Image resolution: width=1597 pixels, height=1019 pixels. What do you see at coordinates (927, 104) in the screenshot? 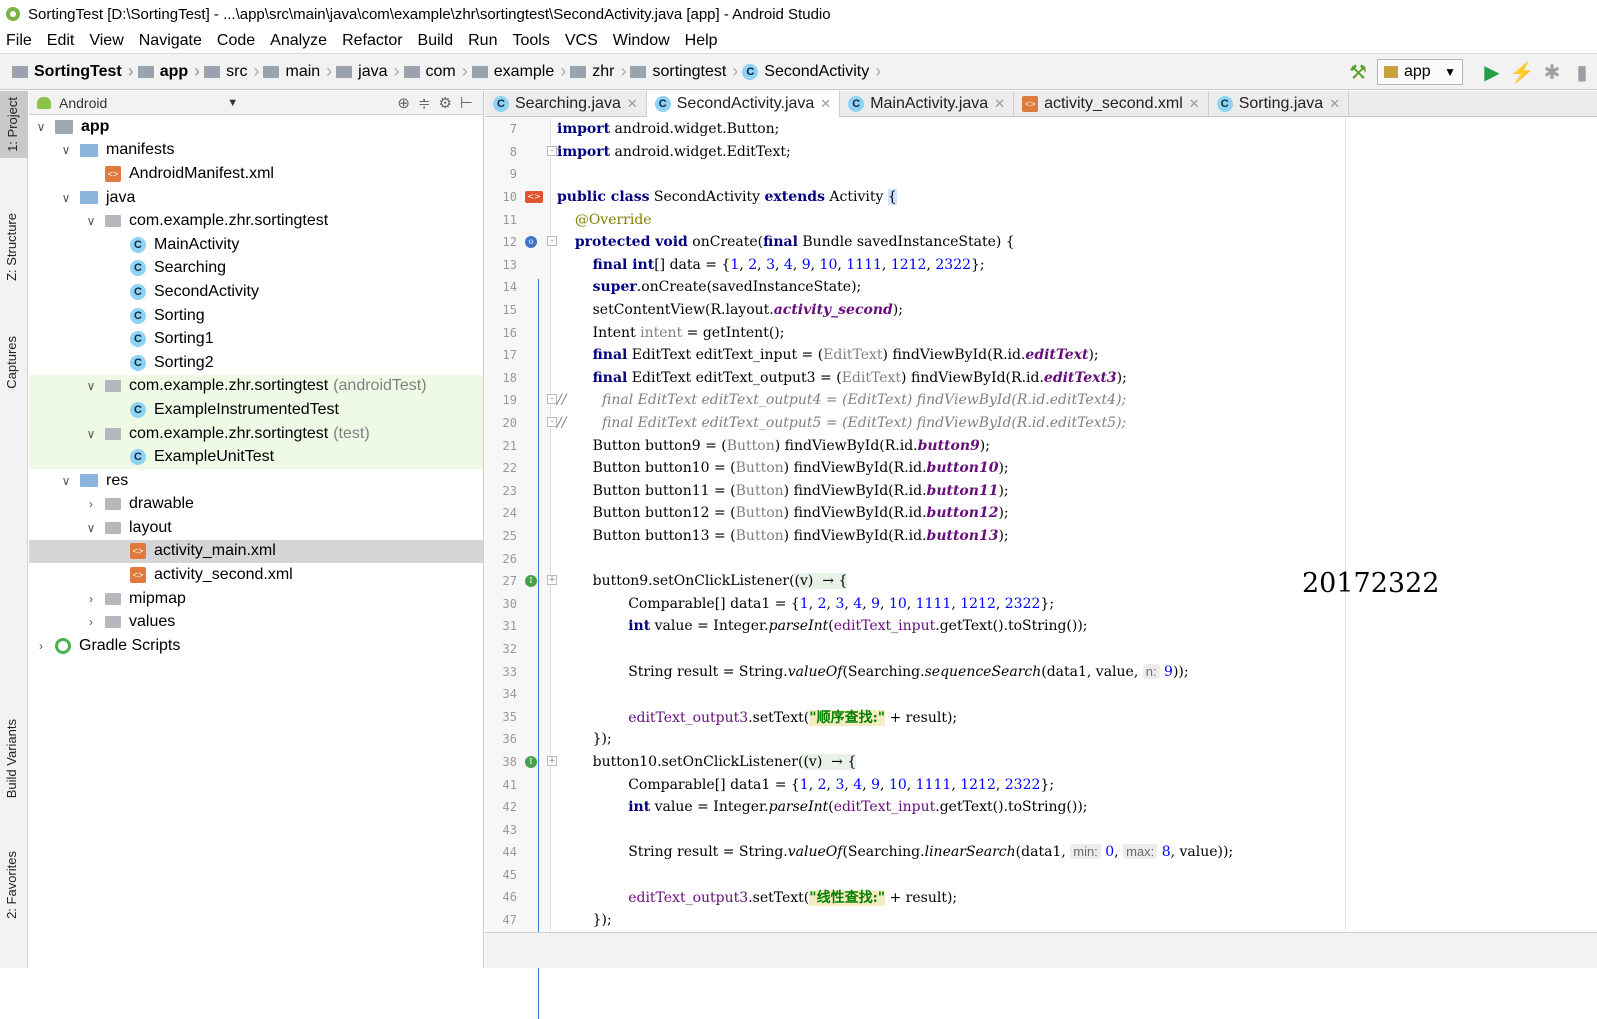
I see `editor-tab: C MainActivity.java ✕` at bounding box center [927, 104].